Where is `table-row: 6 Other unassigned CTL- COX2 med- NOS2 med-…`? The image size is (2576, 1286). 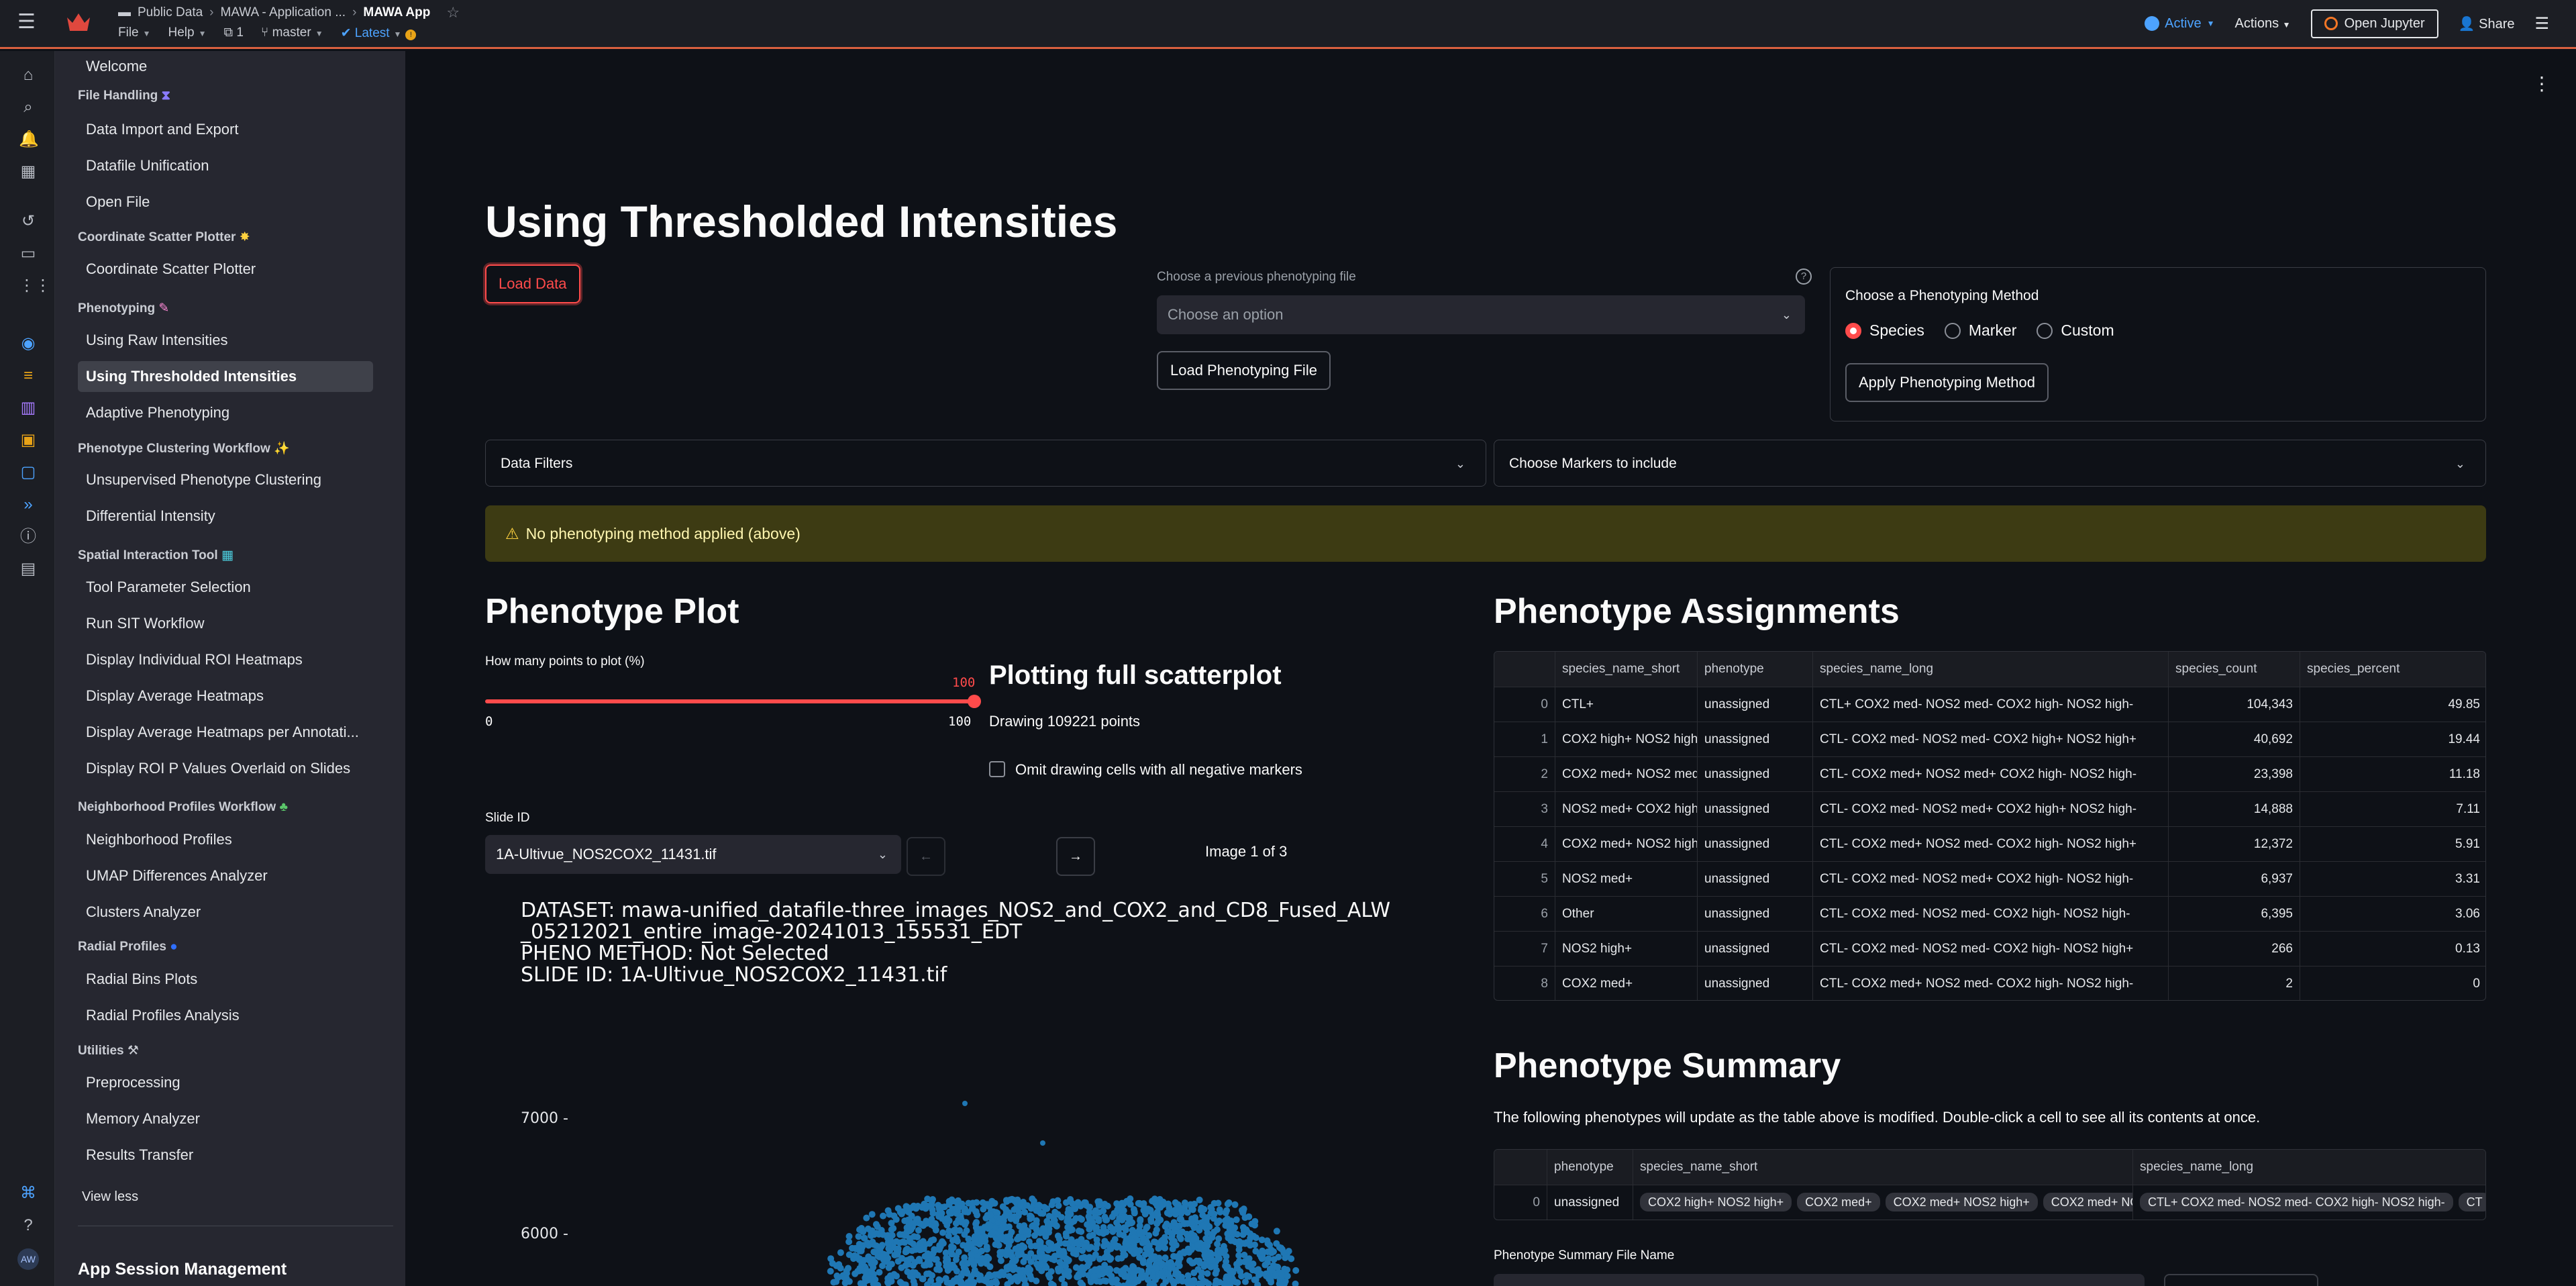 table-row: 6 Other unassigned CTL- COX2 med- NOS2 med-… is located at coordinates (1989, 914).